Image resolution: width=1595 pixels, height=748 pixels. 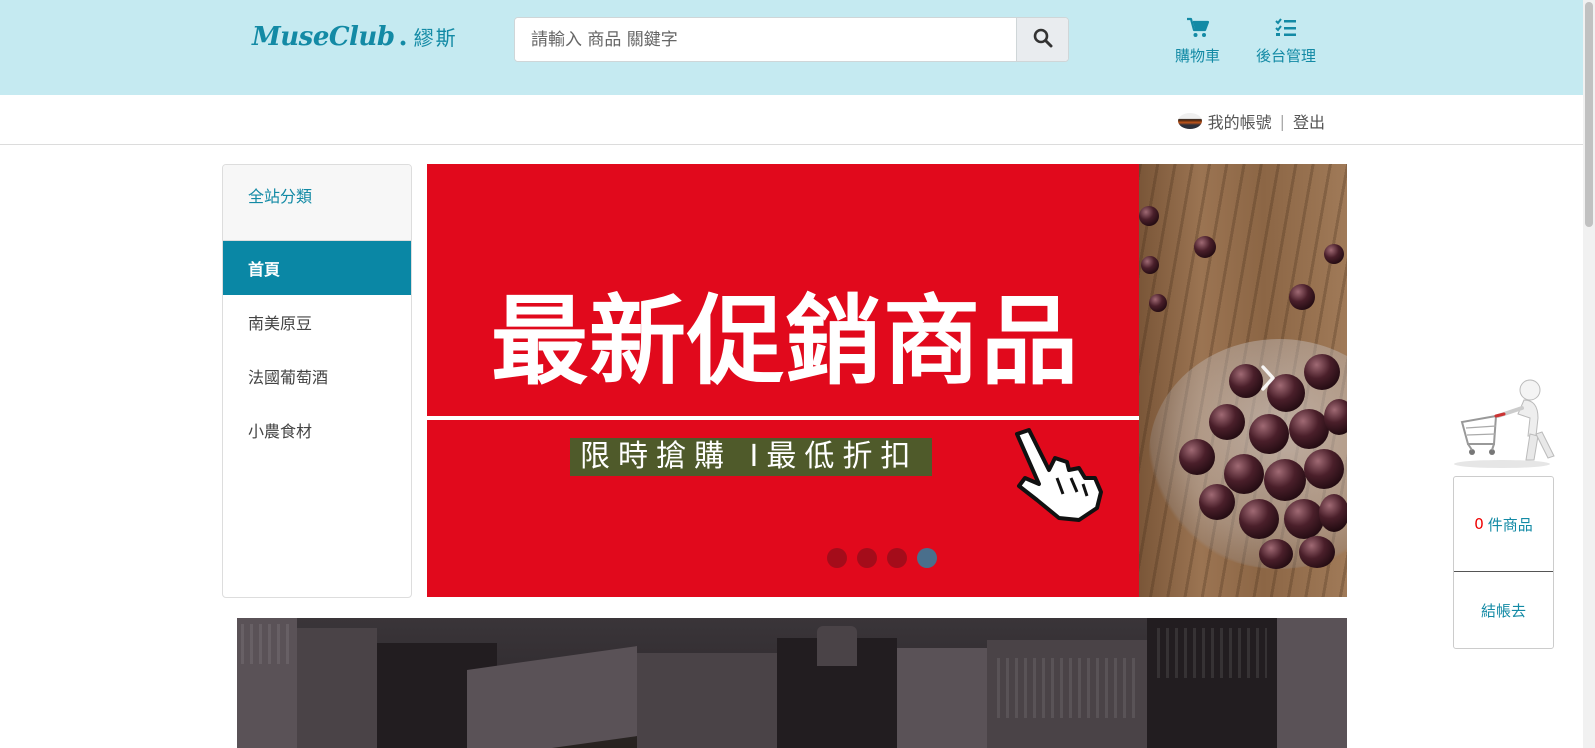 What do you see at coordinates (927, 558) in the screenshot?
I see `carousel-dot-active` at bounding box center [927, 558].